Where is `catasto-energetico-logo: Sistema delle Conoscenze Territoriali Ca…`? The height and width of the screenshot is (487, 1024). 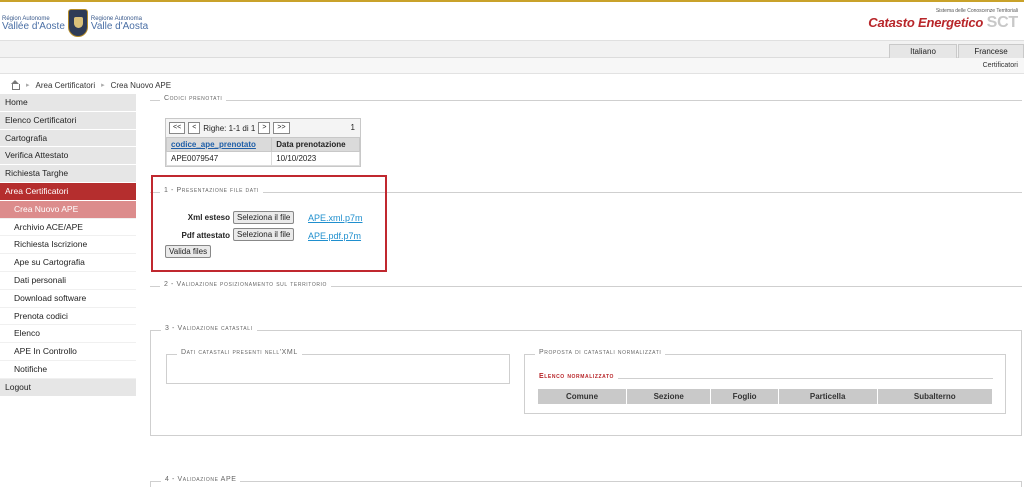
catasto-energetico-logo: Sistema delle Conoscenze Territoriali Ca… is located at coordinates (943, 20).